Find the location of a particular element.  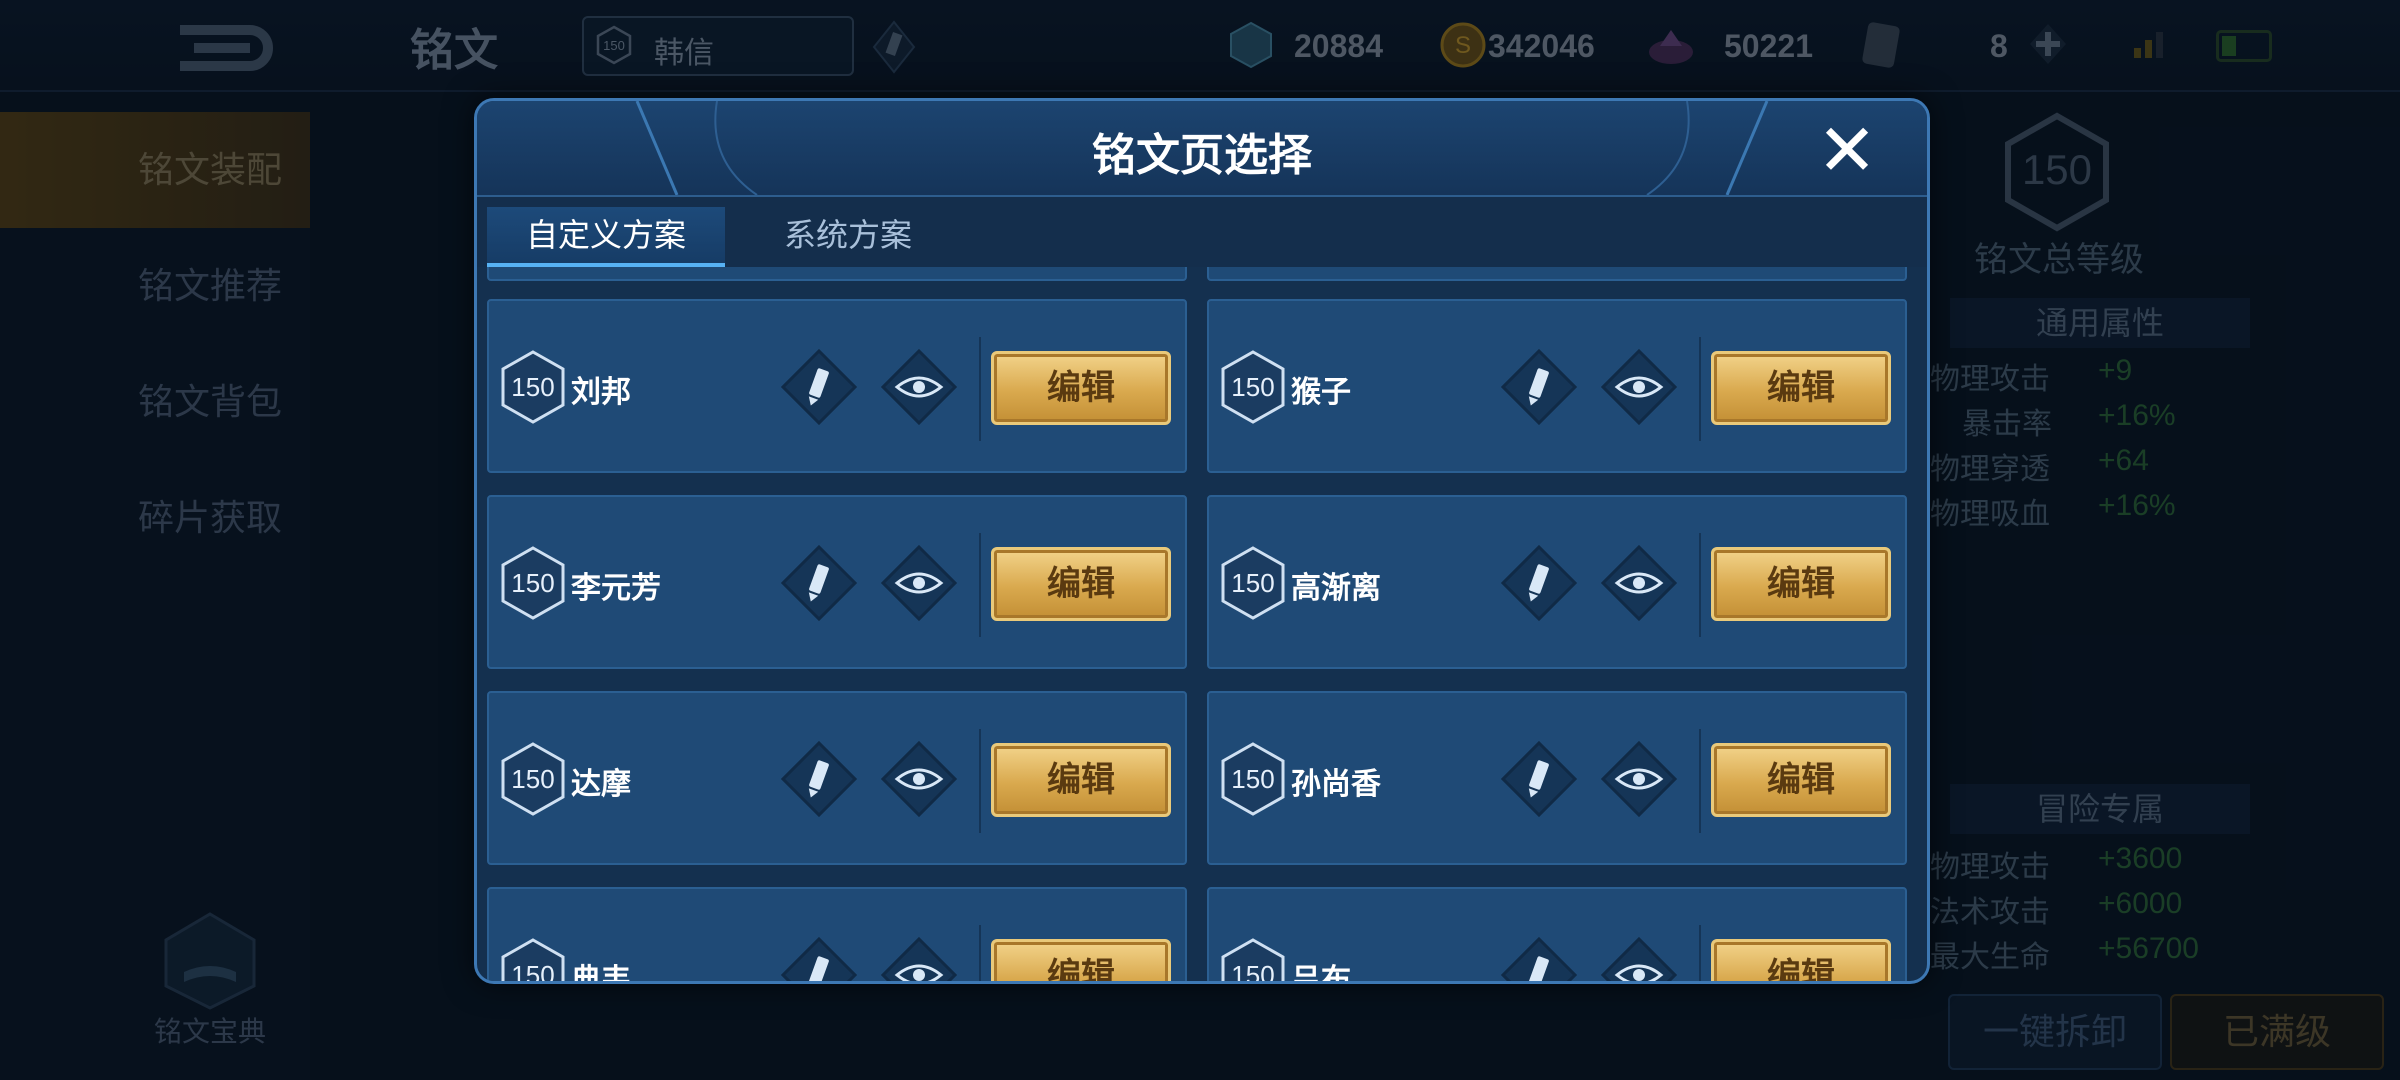

page-name: 猴子 is located at coordinates (1321, 392).